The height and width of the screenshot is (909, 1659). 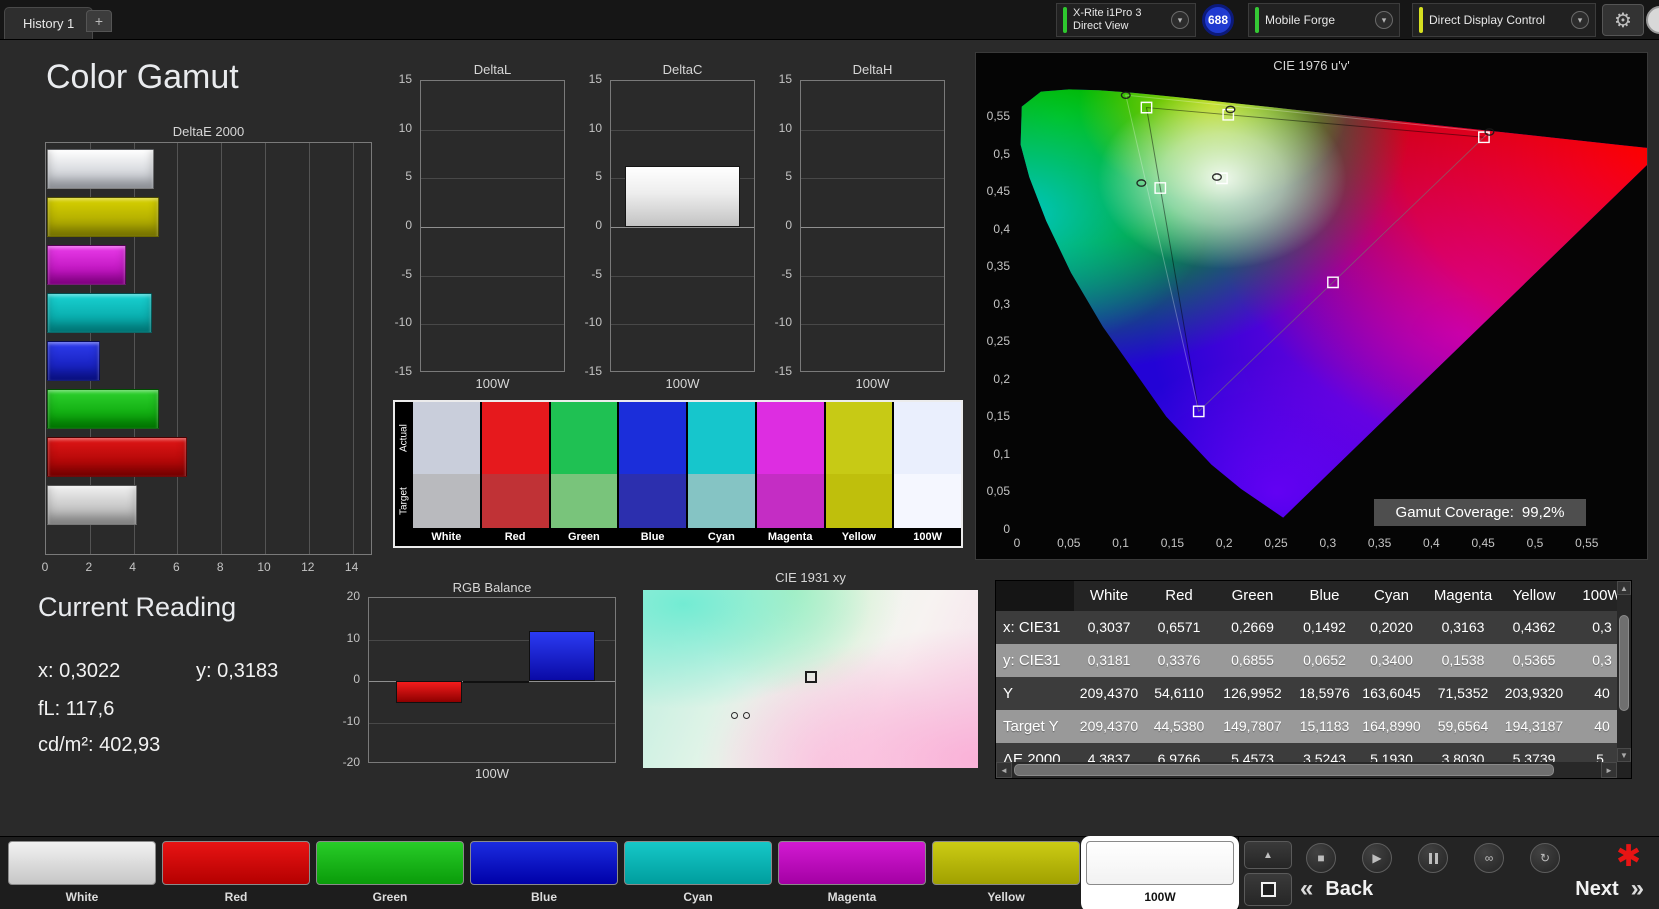 I want to click on cie1931-title: CIE 1931 xy, so click(x=810, y=577).